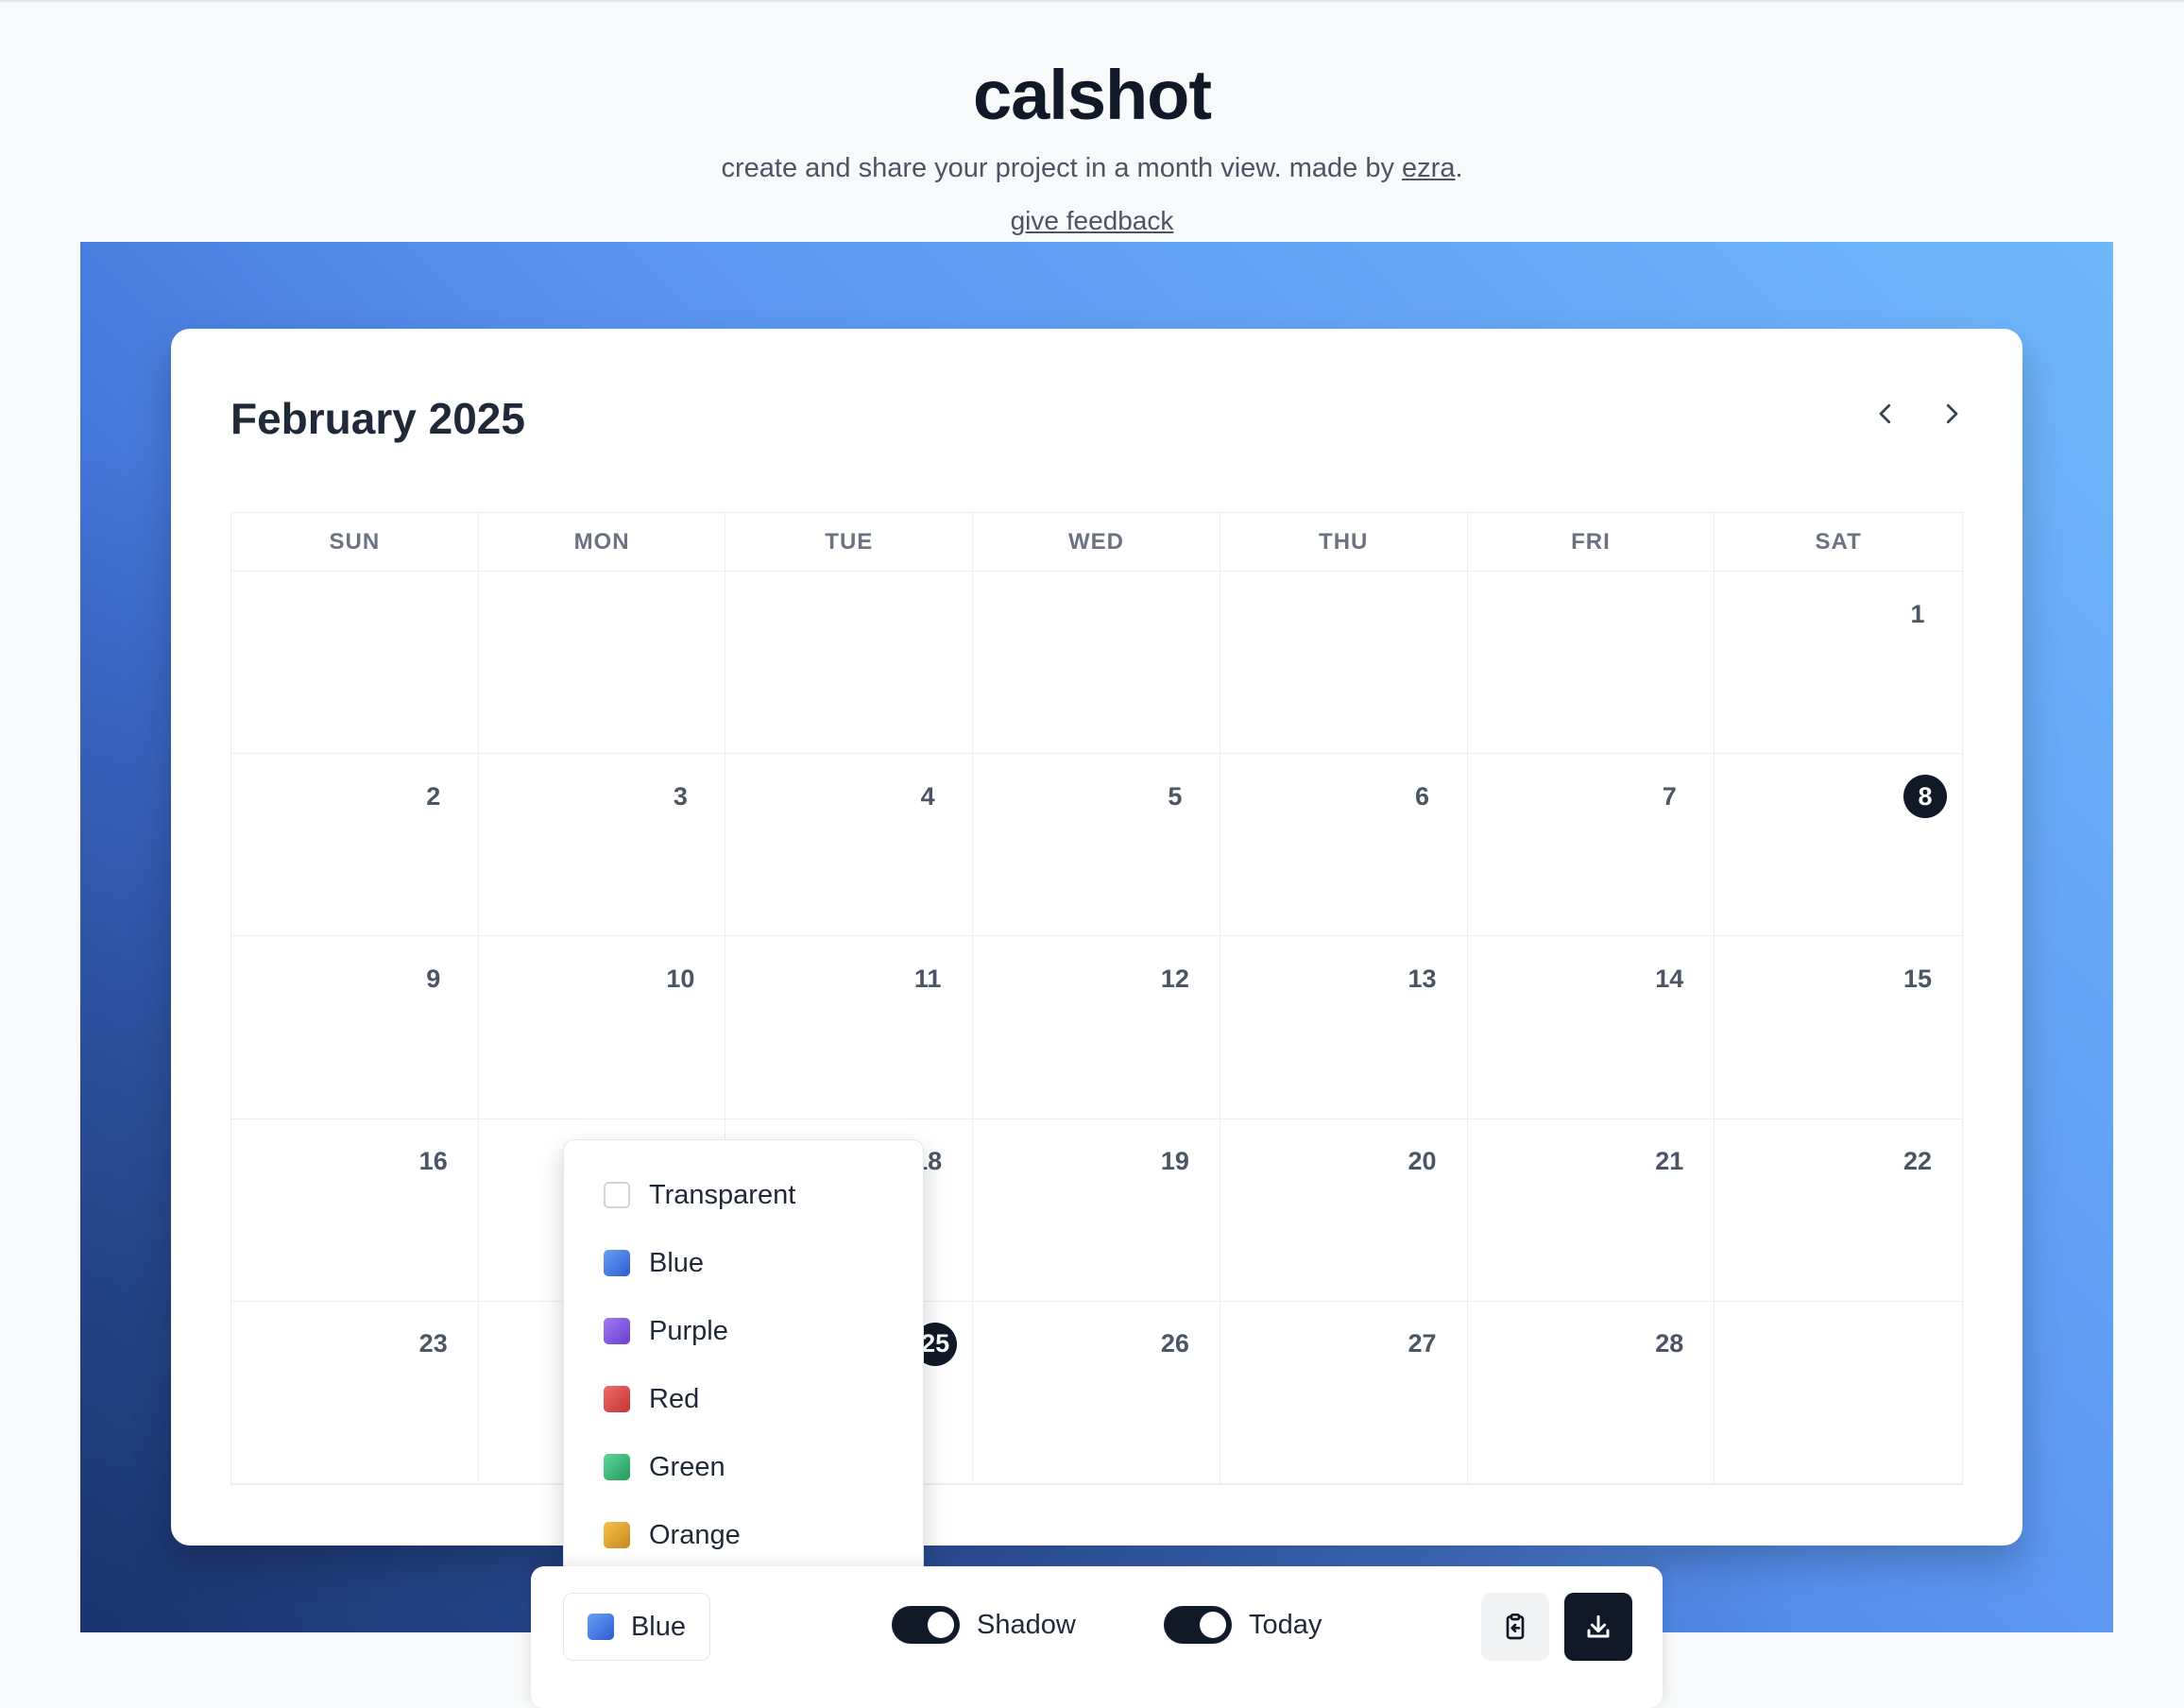 This screenshot has height=1708, width=2184. Describe the element at coordinates (355, 1027) in the screenshot. I see `day-cell: 9` at that location.